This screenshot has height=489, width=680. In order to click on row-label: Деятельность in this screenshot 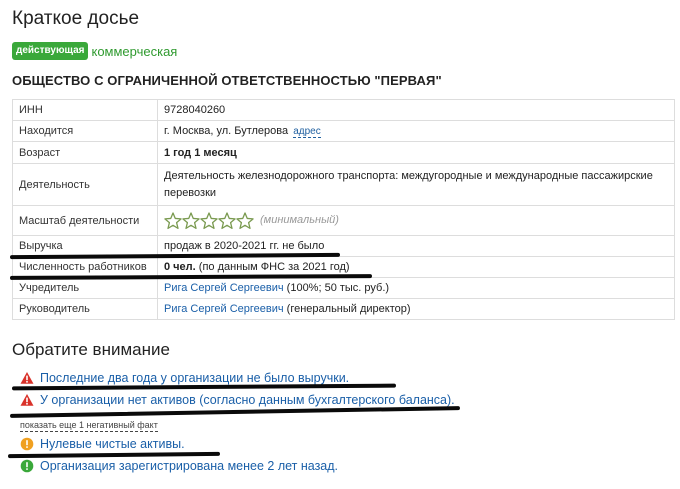, I will do `click(85, 184)`.